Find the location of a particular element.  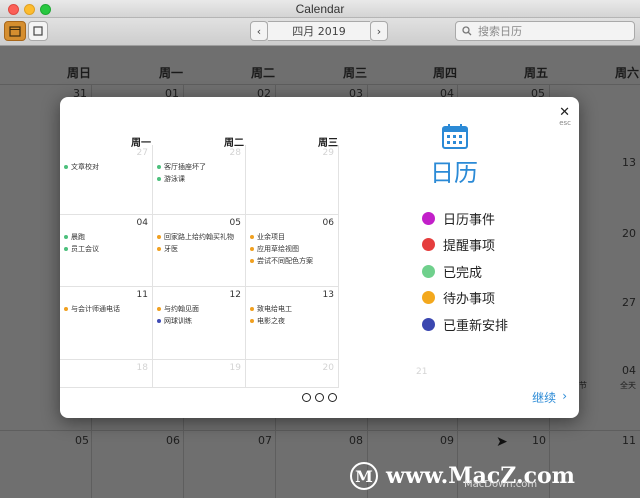

event-item: 客厅插座坏了 is located at coordinates (181, 167).